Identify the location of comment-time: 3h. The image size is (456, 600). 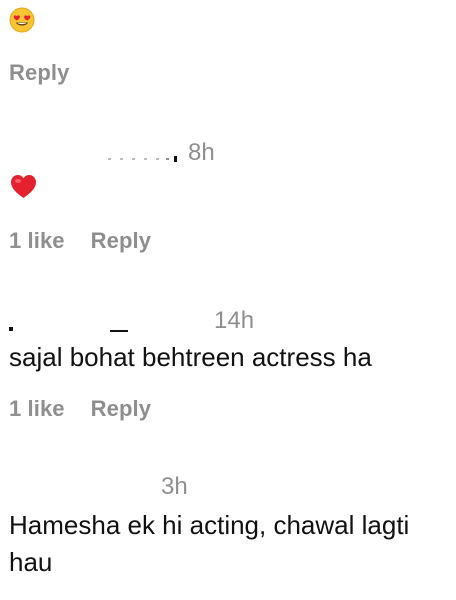
(174, 486).